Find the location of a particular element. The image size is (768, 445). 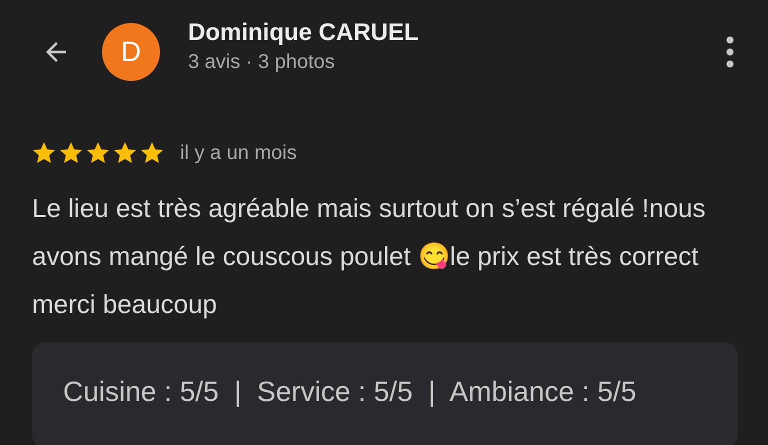

avatar: D is located at coordinates (131, 52).